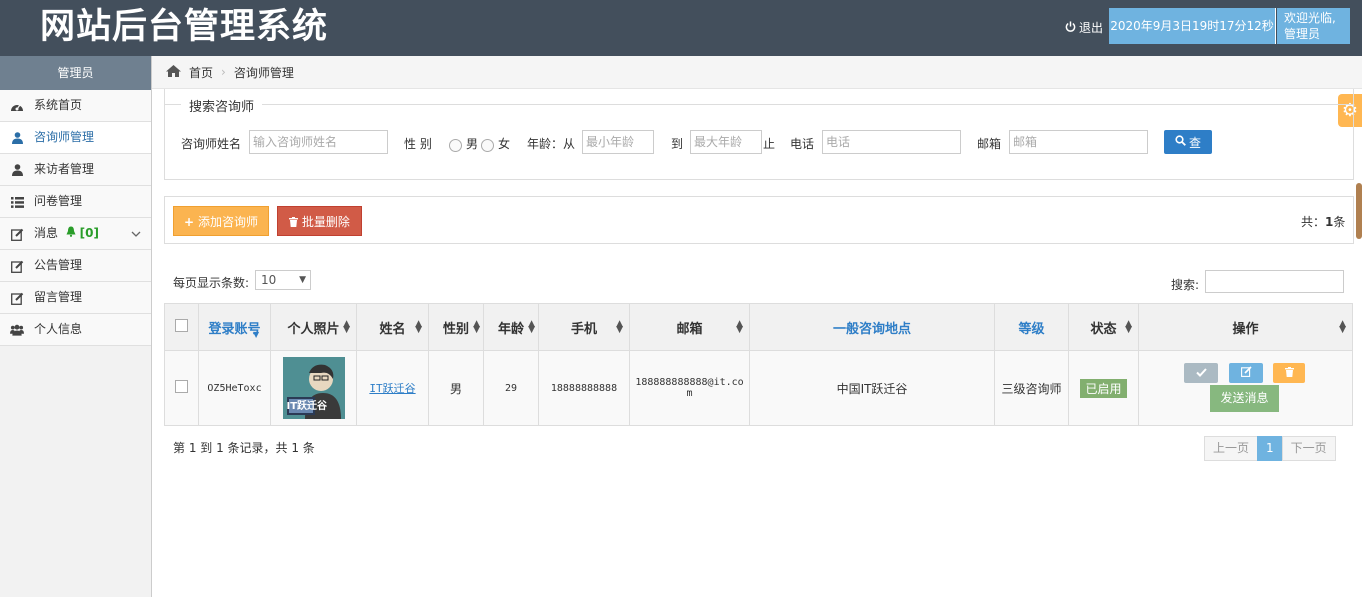  I want to click on column-label: 个人照片, so click(313, 329).